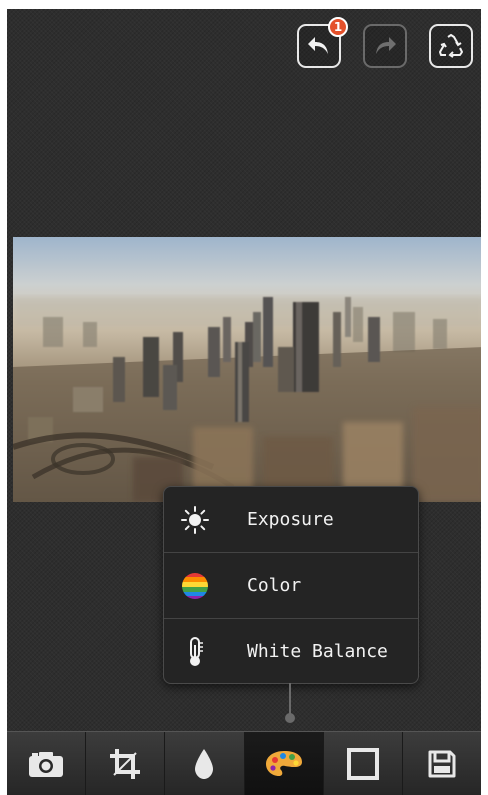 This screenshot has width=488, height=795. Describe the element at coordinates (290, 718) in the screenshot. I see `menu-connector-dot` at that location.